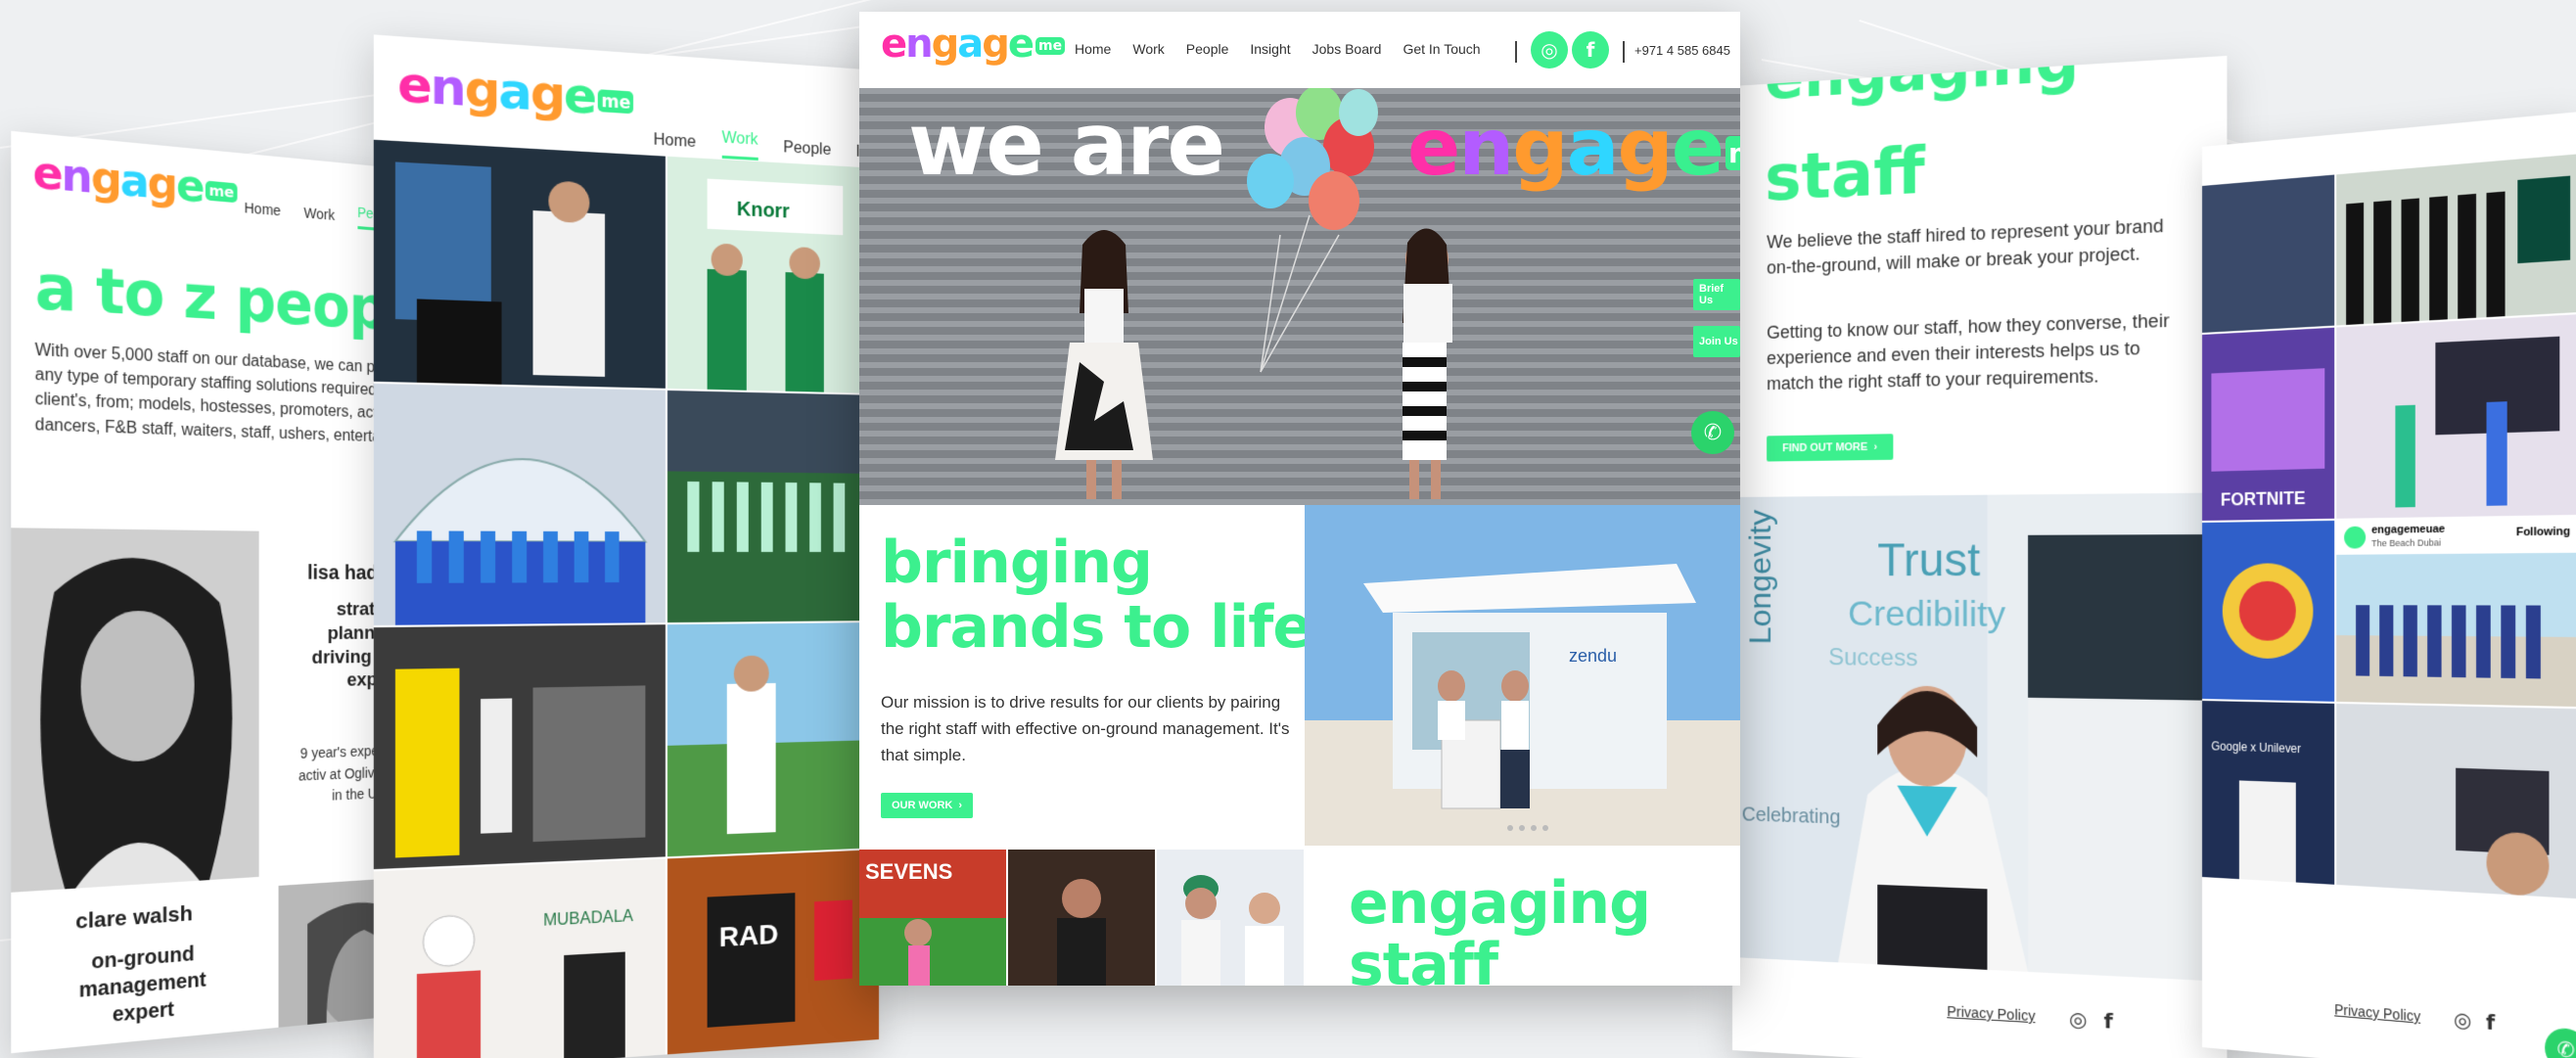 The height and width of the screenshot is (1058, 2576). I want to click on work-photo-touchscreen, so click(519, 264).